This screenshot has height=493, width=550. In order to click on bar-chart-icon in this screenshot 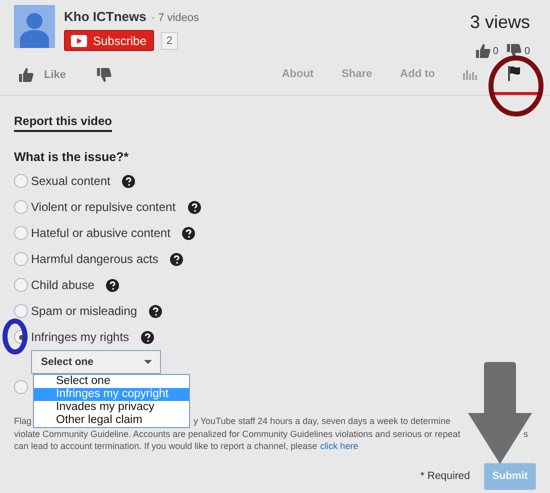, I will do `click(470, 74)`.